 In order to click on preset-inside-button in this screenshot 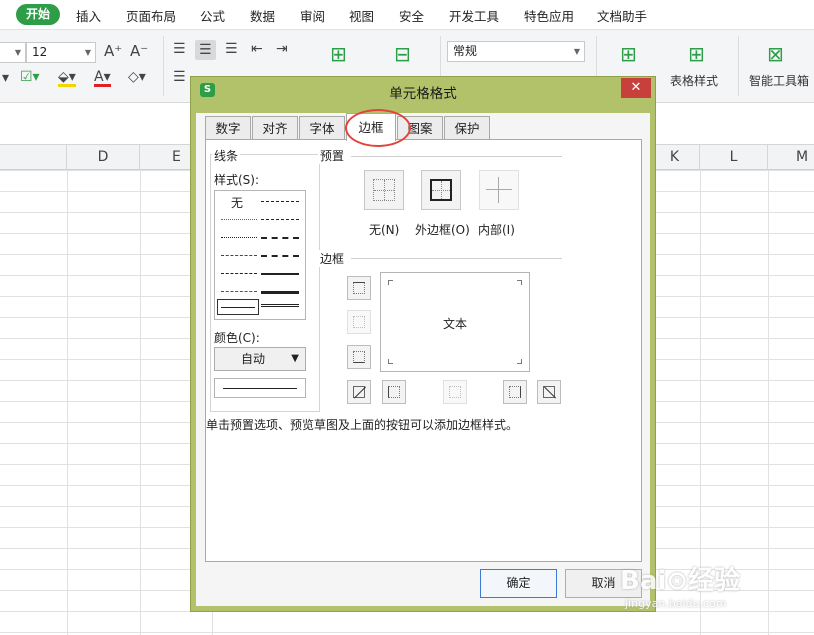, I will do `click(499, 190)`.